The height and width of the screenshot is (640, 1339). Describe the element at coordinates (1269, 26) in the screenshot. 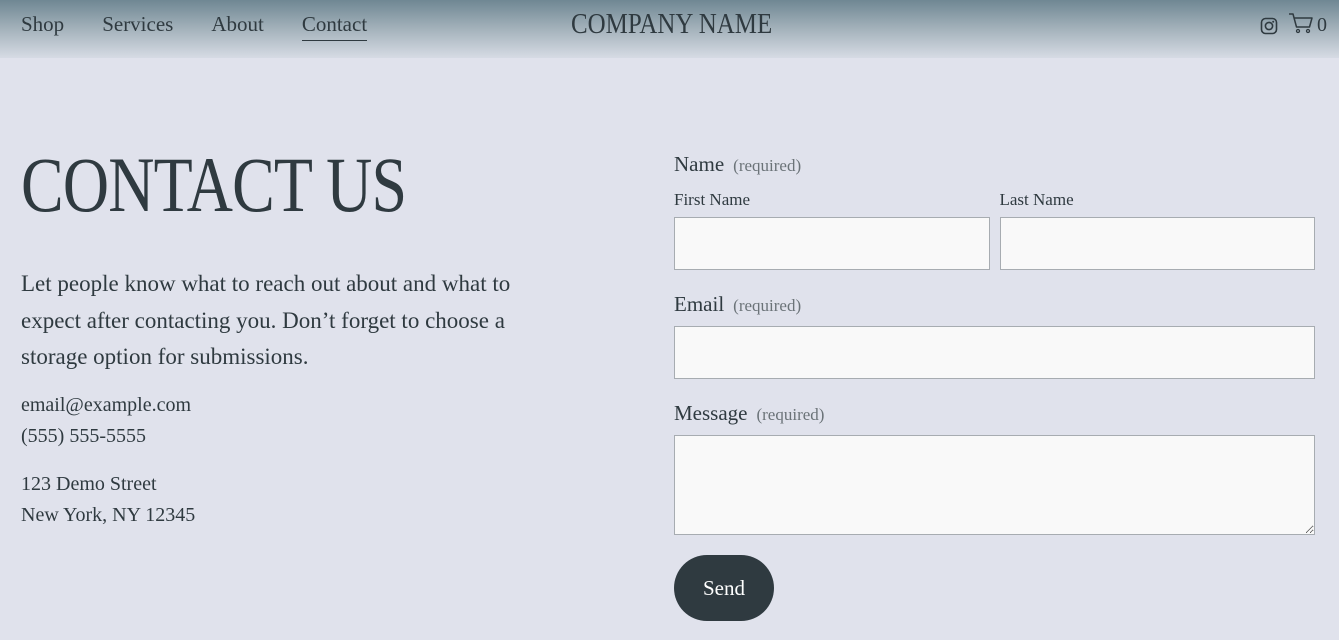

I see `instagram-icon` at that location.